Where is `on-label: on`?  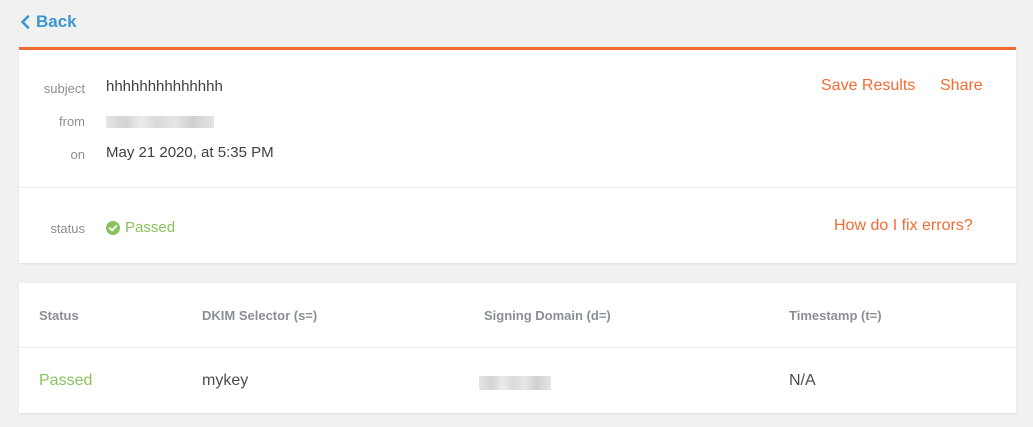 on-label: on is located at coordinates (77, 154).